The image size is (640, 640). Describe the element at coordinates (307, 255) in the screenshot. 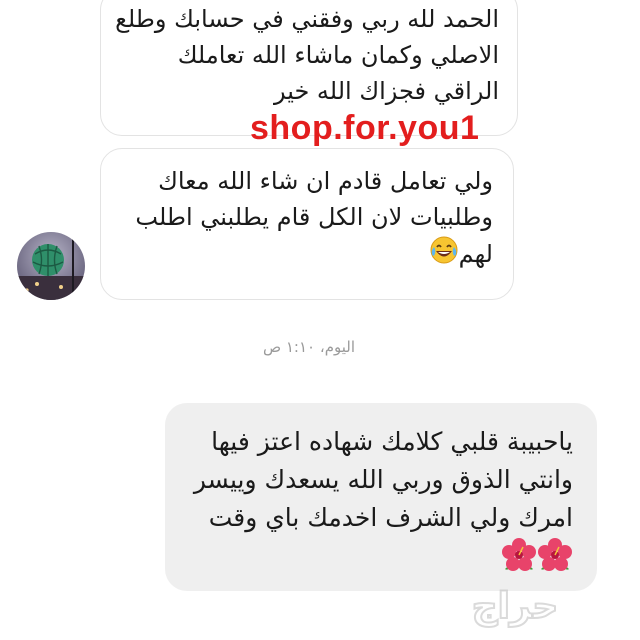

I see `message-line-with-emoji: لهم` at that location.